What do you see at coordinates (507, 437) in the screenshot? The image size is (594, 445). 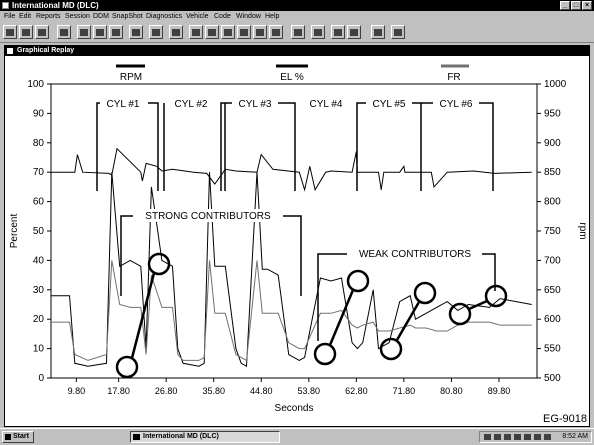 I see `tray-printer-icon` at bounding box center [507, 437].